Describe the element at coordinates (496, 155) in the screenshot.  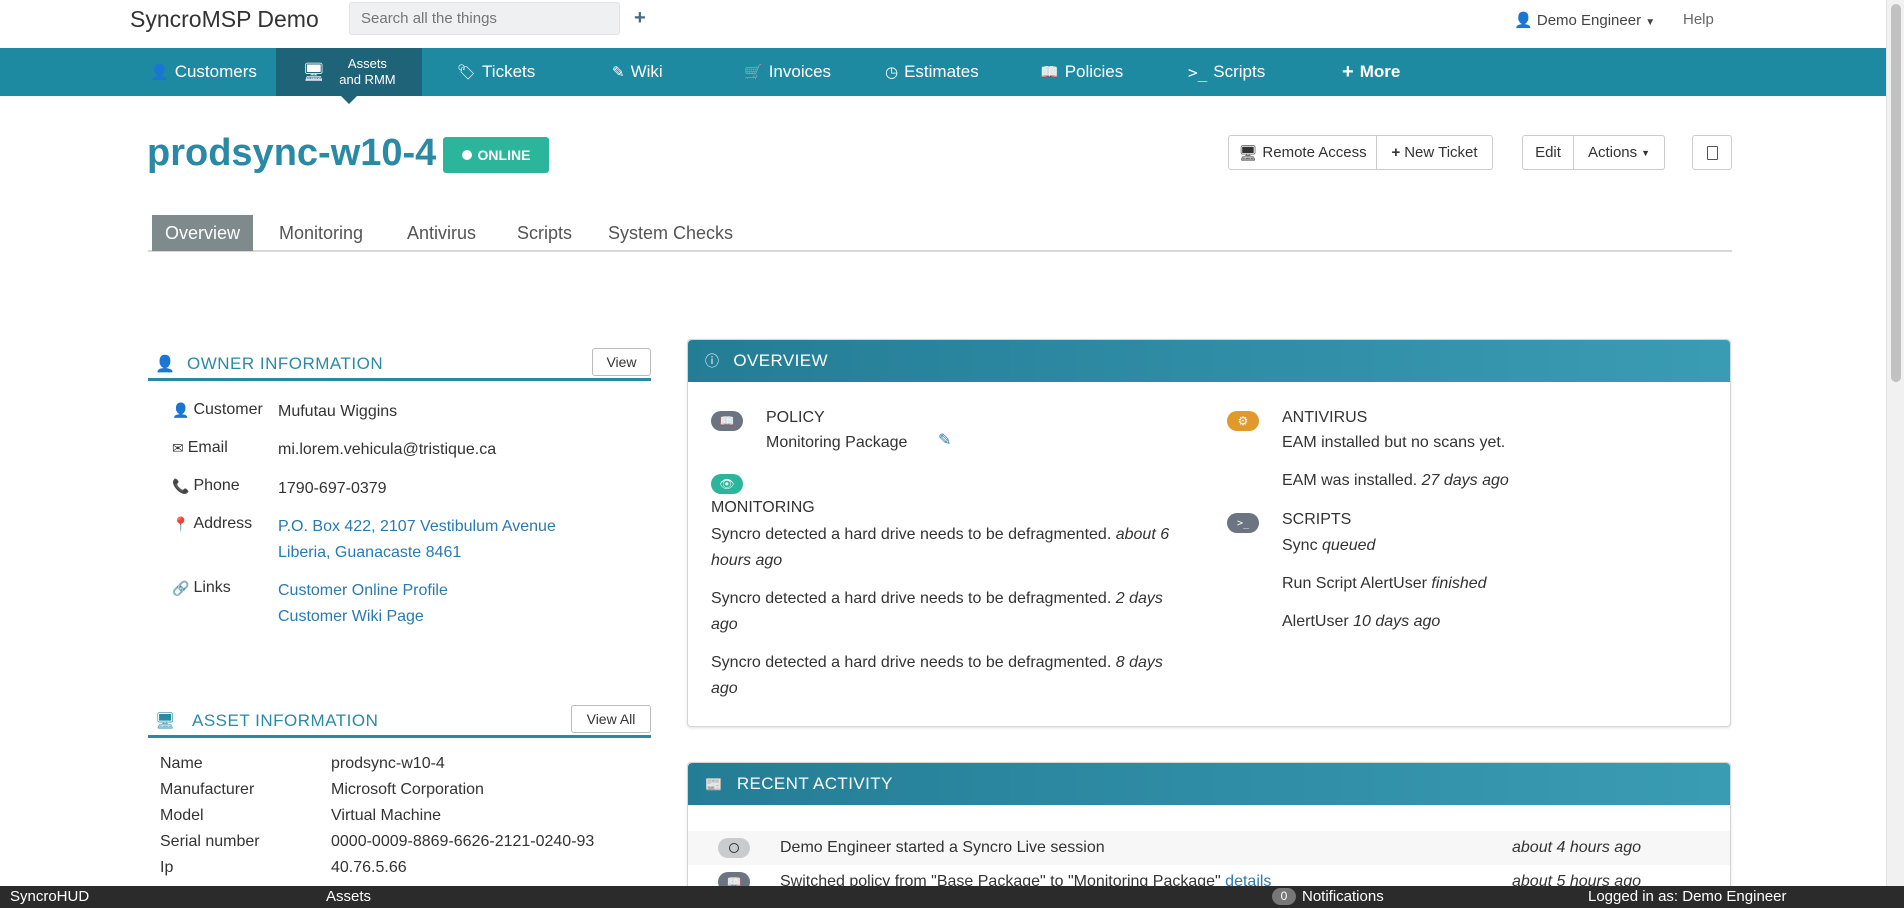
I see `status-badge: ONLINE` at that location.